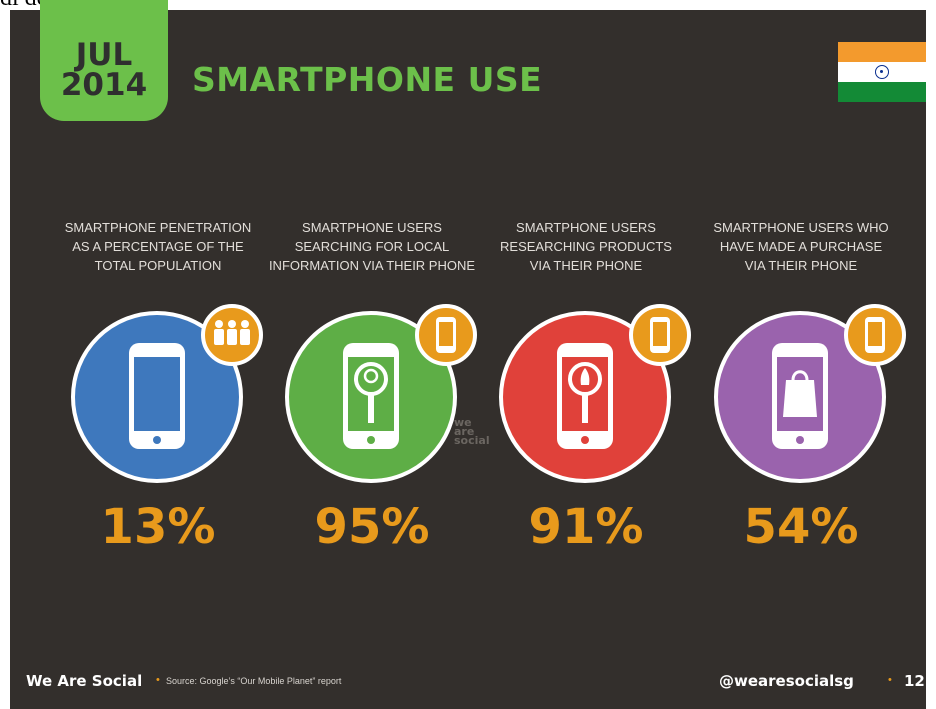 This screenshot has height=709, width=936. What do you see at coordinates (158, 527) in the screenshot?
I see `stat-value: 13%` at bounding box center [158, 527].